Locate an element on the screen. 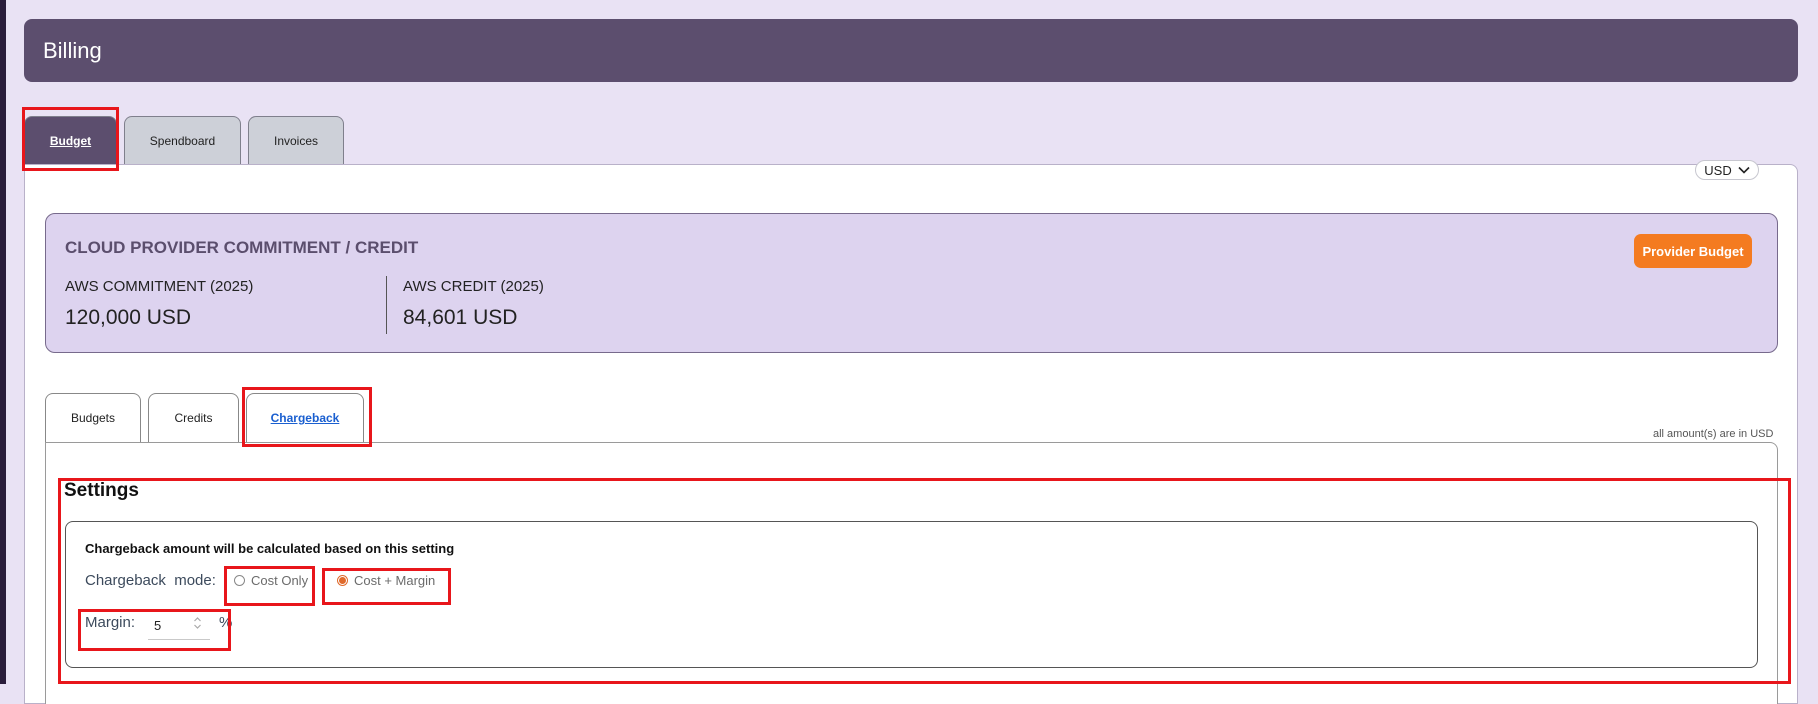  aws-credit-value: 84,601 USD is located at coordinates (460, 317).